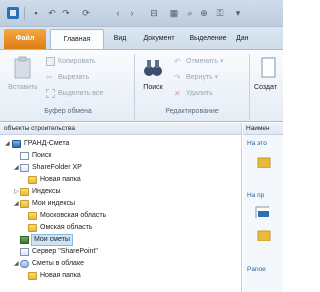  Describe the element at coordinates (118, 13) in the screenshot. I see `nav-back-icon: ‹` at that location.